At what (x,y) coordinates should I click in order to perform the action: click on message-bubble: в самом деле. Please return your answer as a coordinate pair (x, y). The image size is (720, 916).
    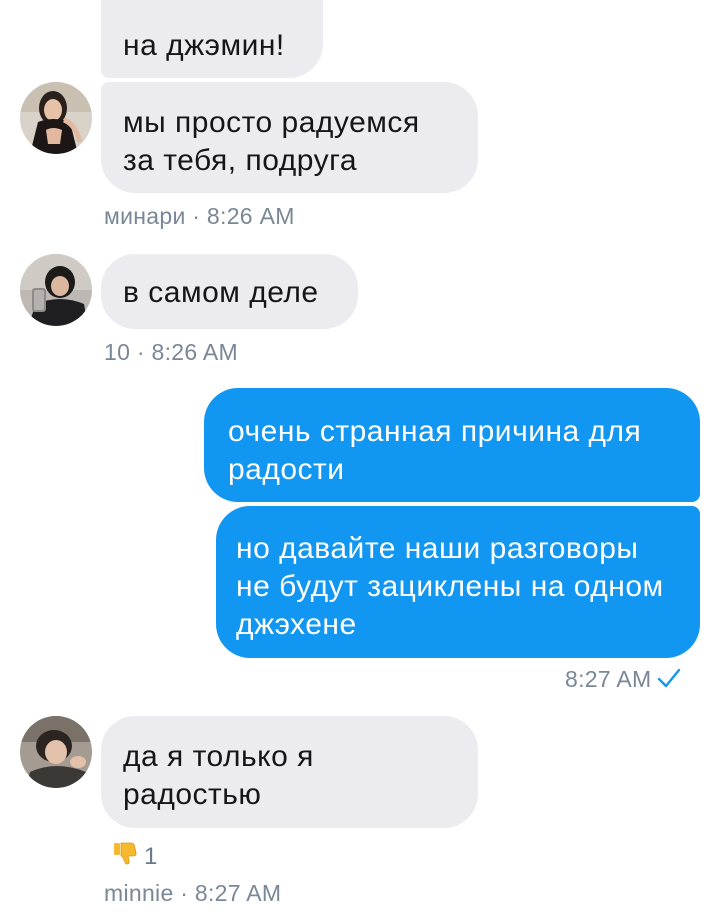
    Looking at the image, I should click on (229, 291).